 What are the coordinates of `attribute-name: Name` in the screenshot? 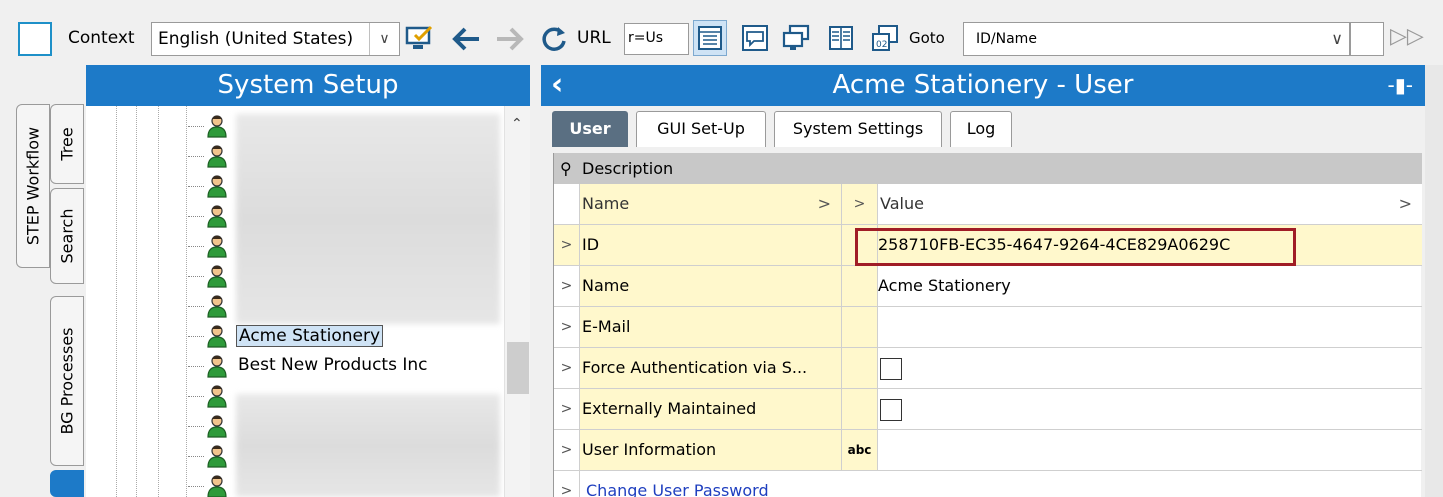 It's located at (711, 286).